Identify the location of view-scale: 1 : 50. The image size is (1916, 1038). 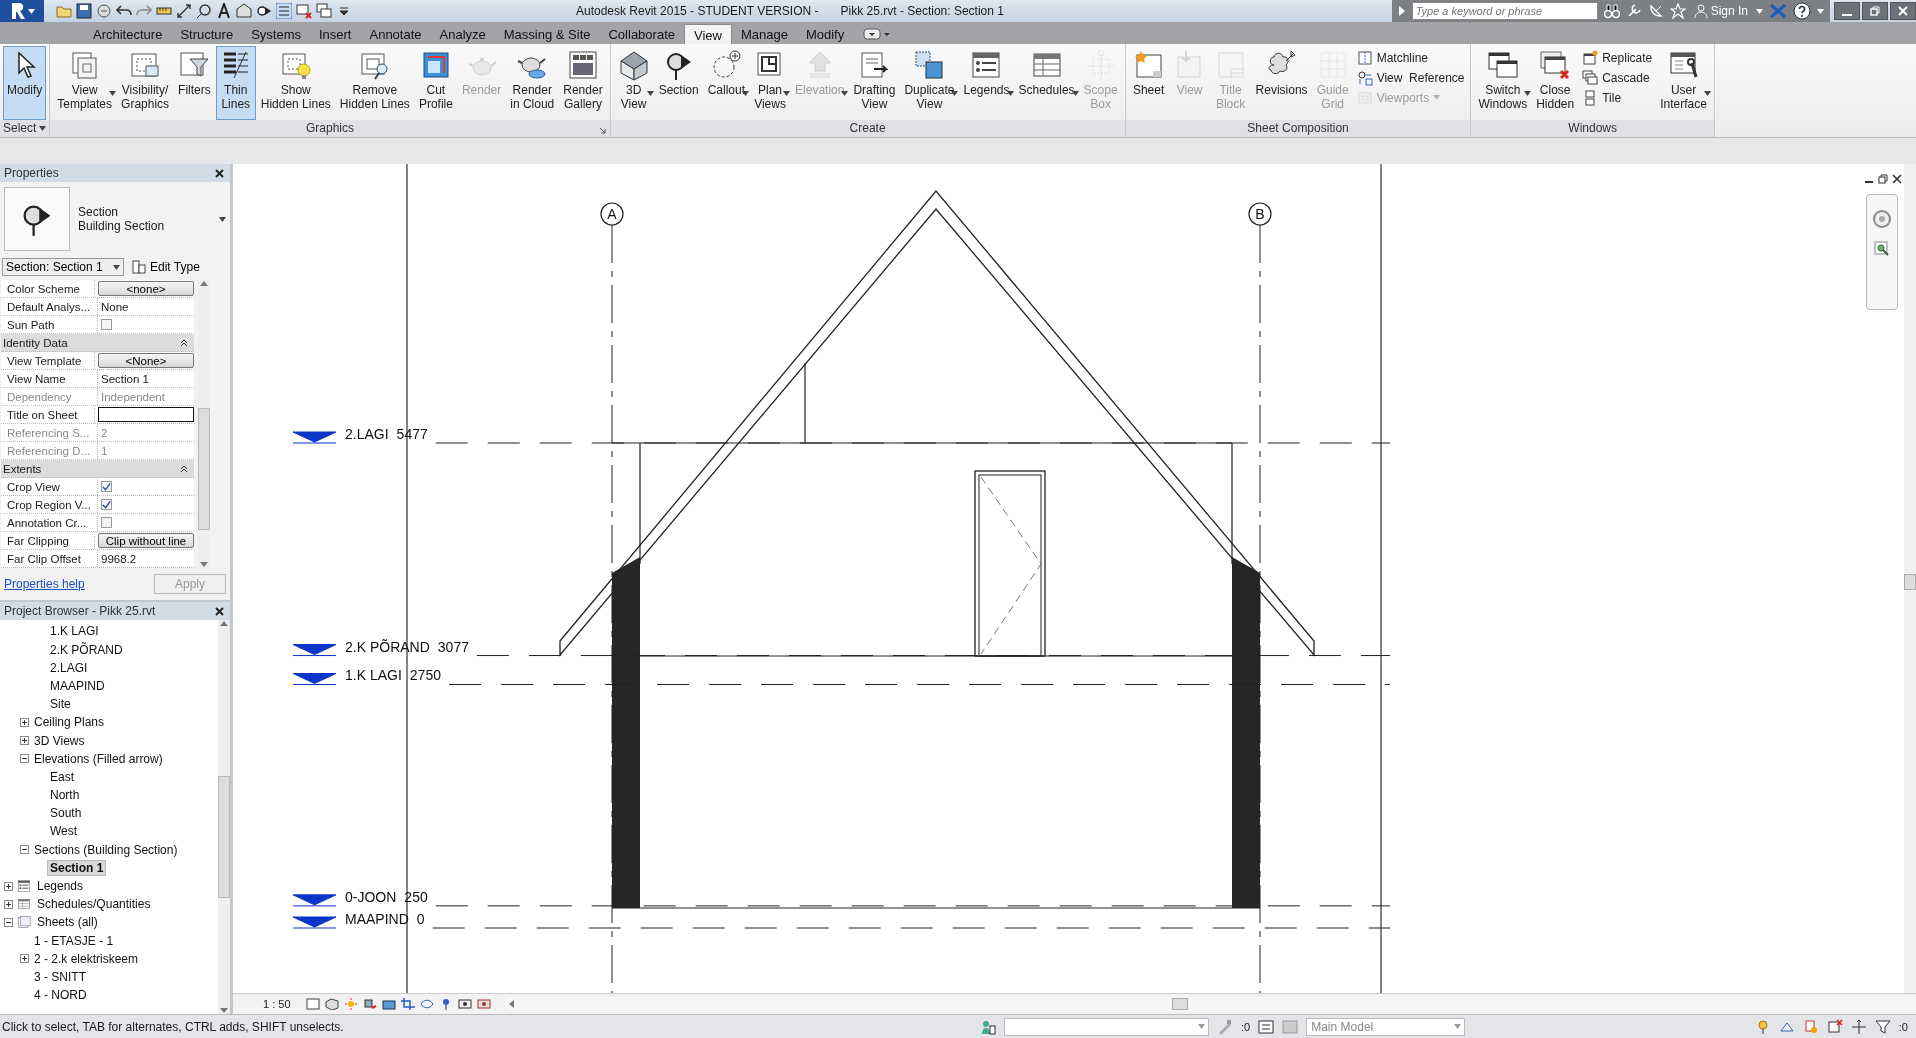
(277, 1004).